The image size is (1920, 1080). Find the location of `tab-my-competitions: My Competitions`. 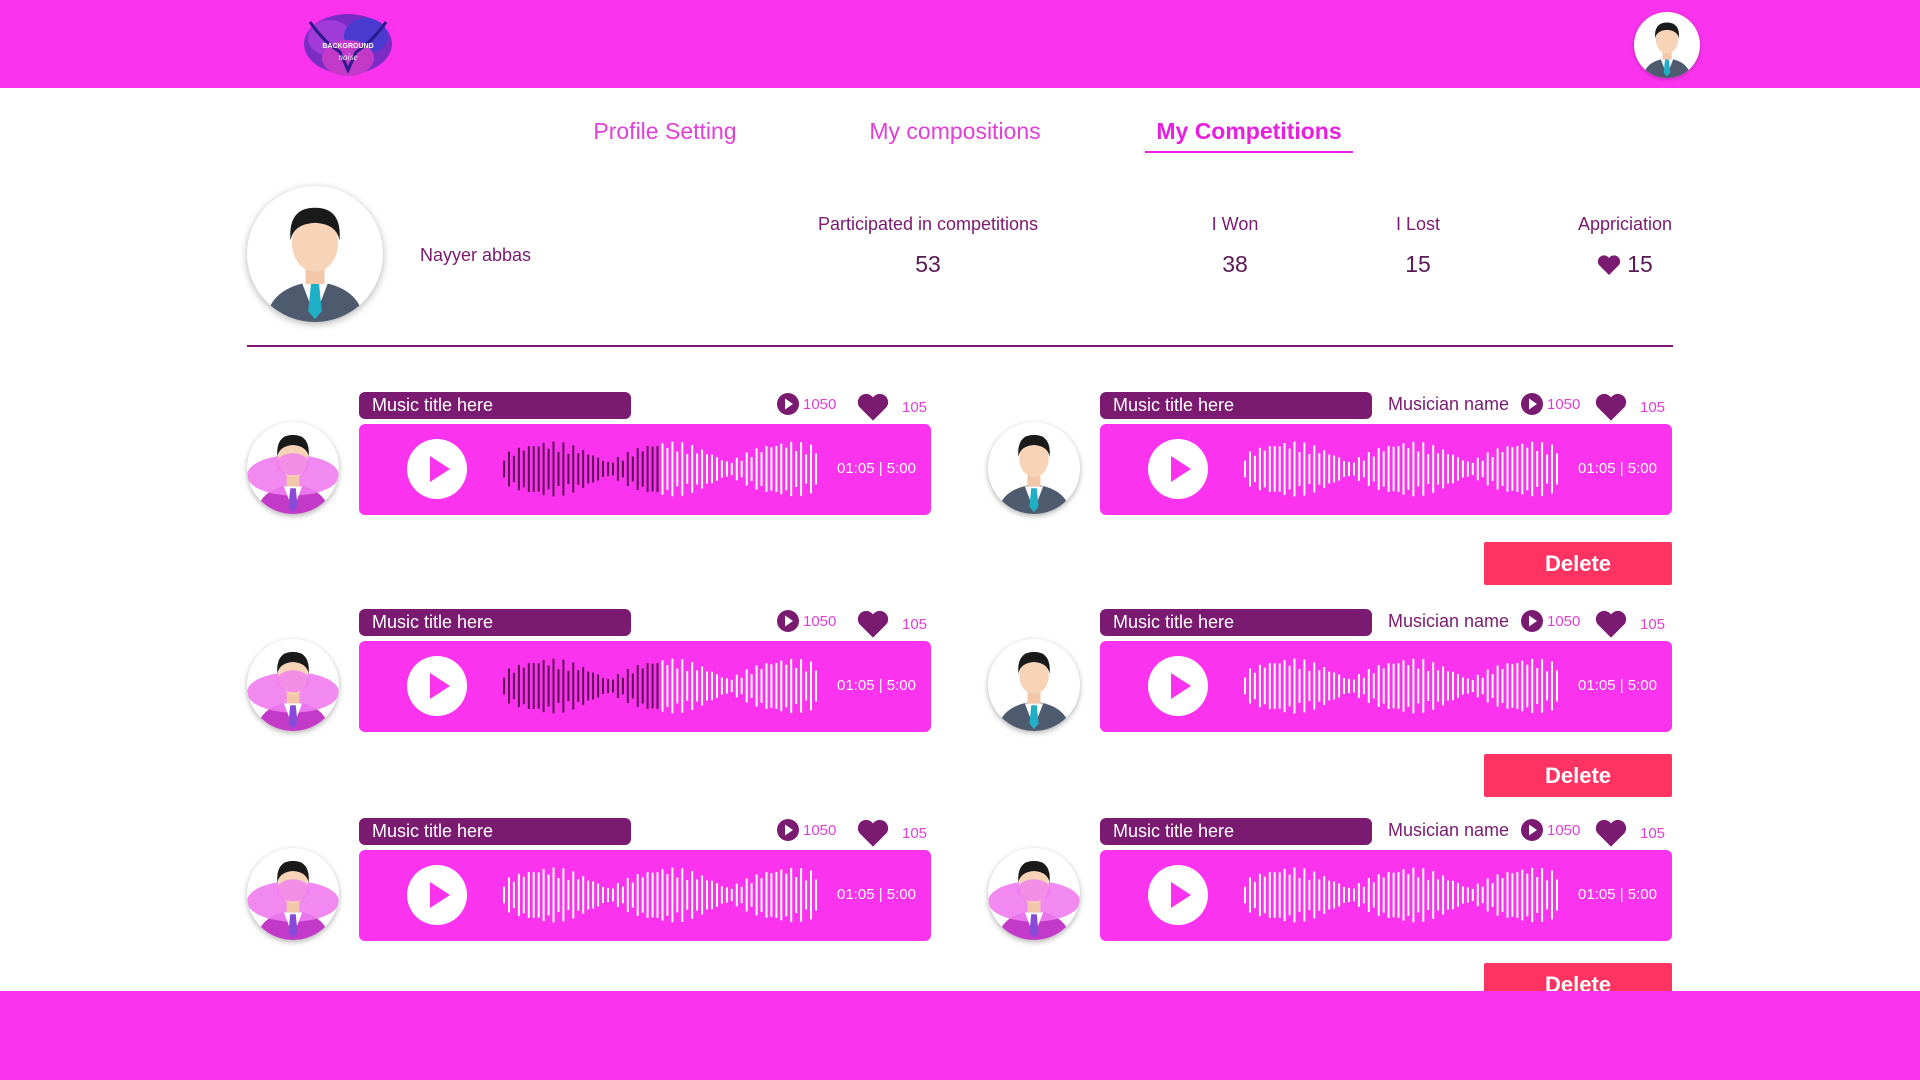

tab-my-competitions: My Competitions is located at coordinates (1249, 135).